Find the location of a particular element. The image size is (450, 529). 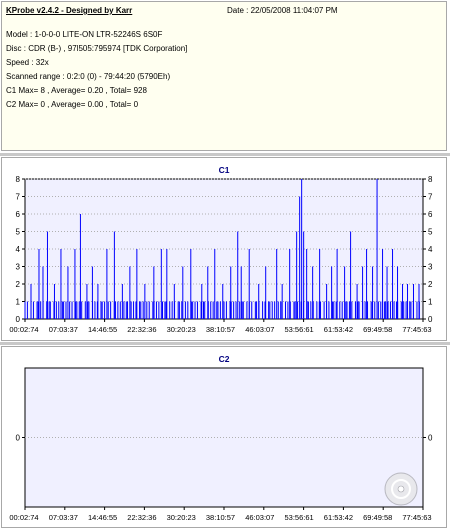

y-tick-label-right: 3 is located at coordinates (430, 267).